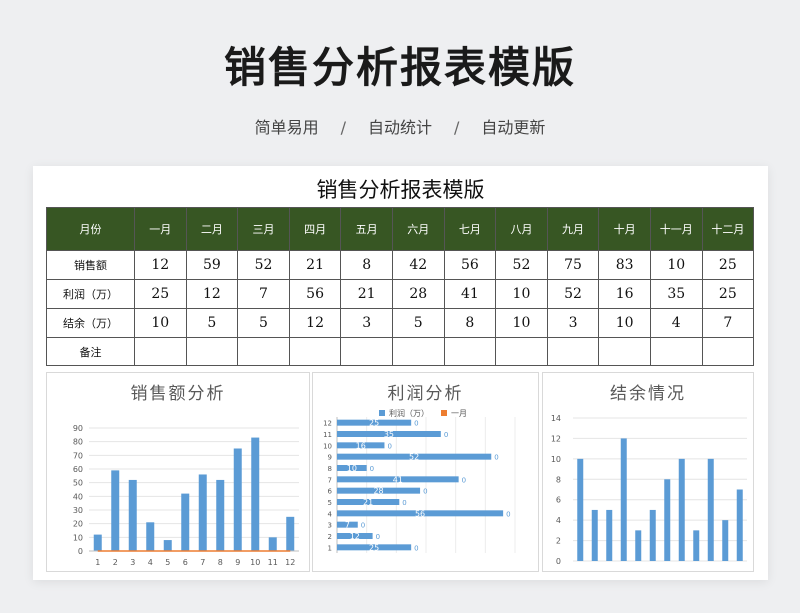  Describe the element at coordinates (330, 514) in the screenshot. I see `y-tick-label: 4` at that location.